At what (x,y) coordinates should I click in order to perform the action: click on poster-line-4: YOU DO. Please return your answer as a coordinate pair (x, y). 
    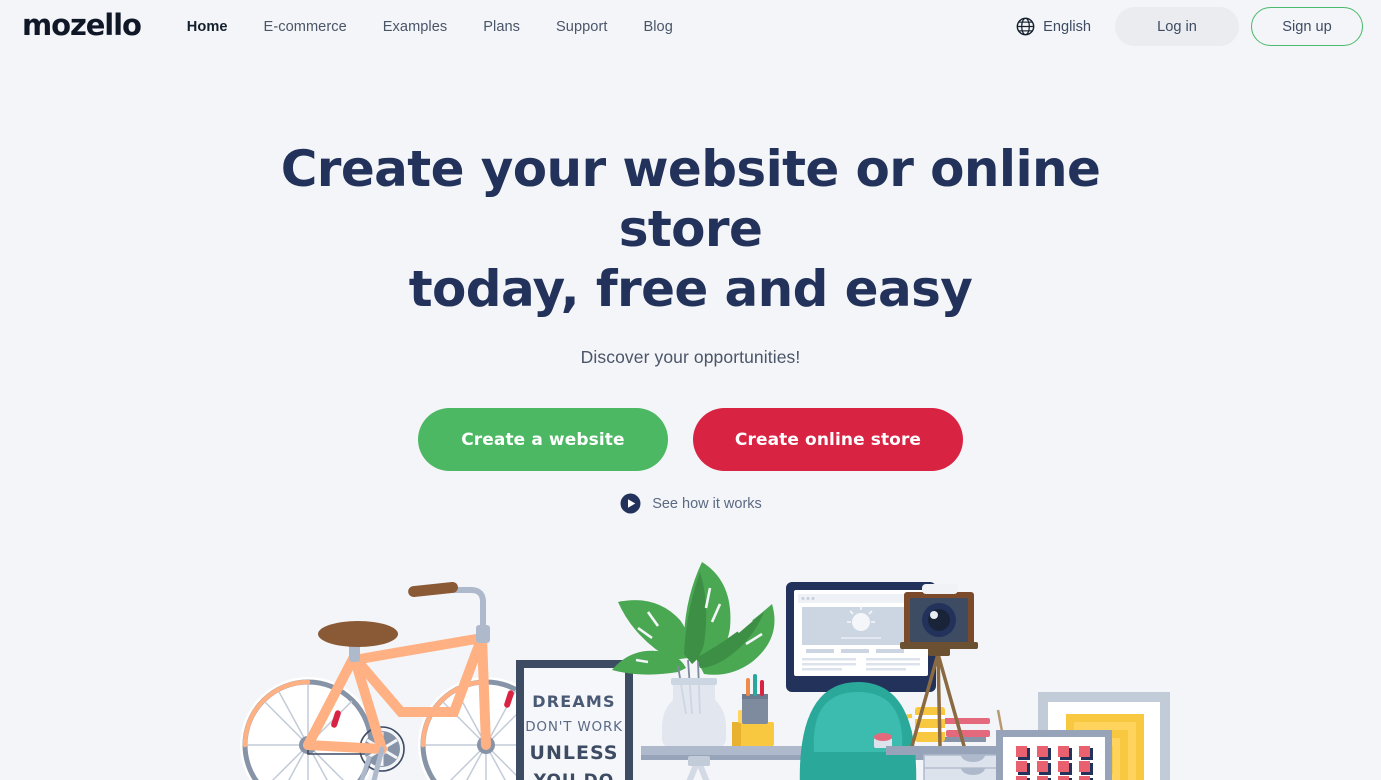
    Looking at the image, I should click on (572, 775).